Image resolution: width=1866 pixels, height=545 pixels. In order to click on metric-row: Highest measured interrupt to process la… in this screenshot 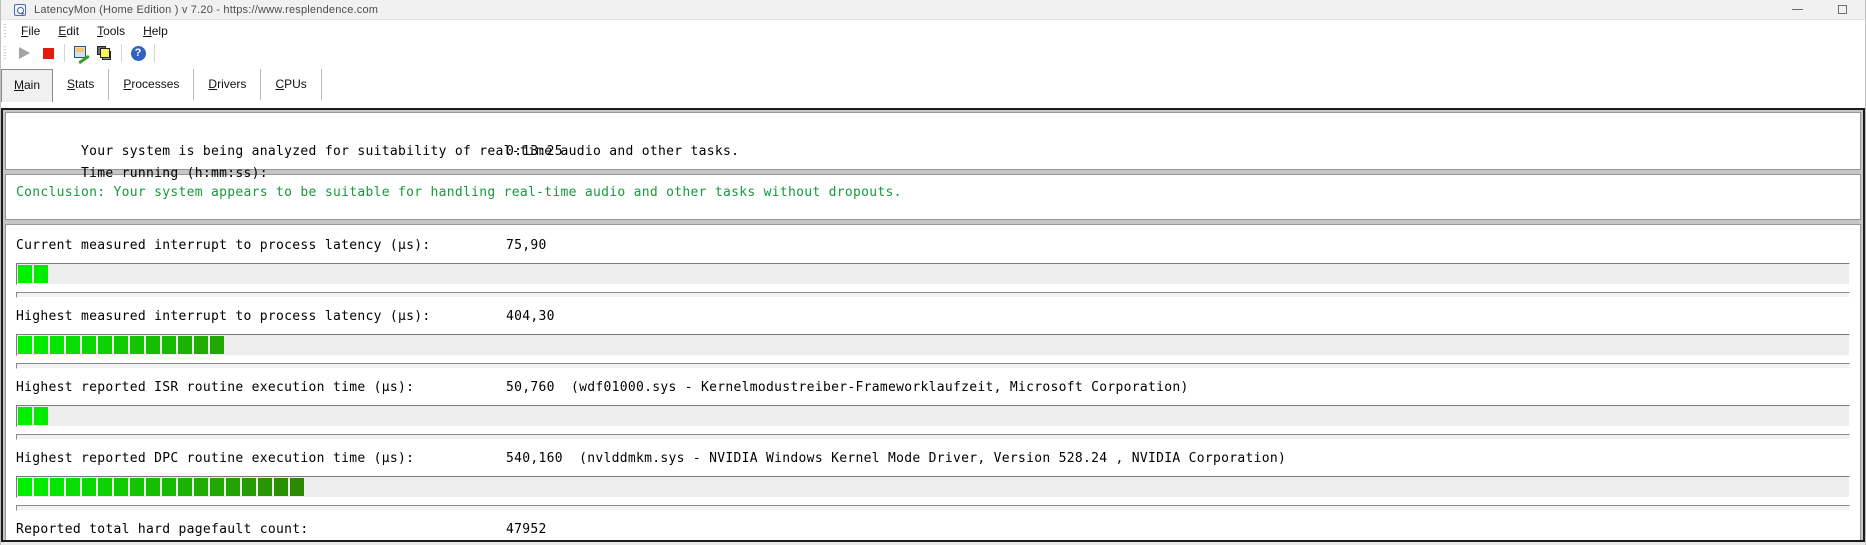, I will do `click(933, 338)`.